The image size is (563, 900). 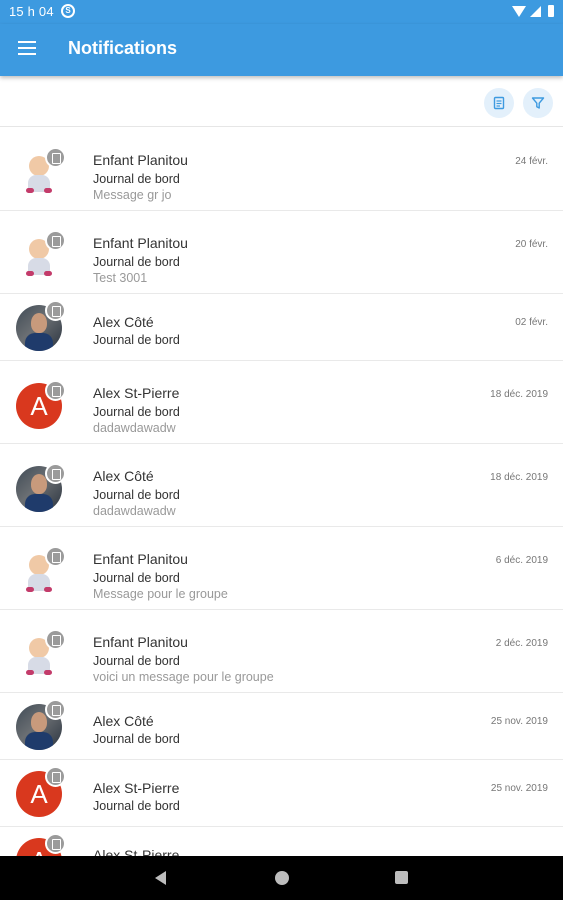 What do you see at coordinates (535, 11) in the screenshot?
I see `signal-icon` at bounding box center [535, 11].